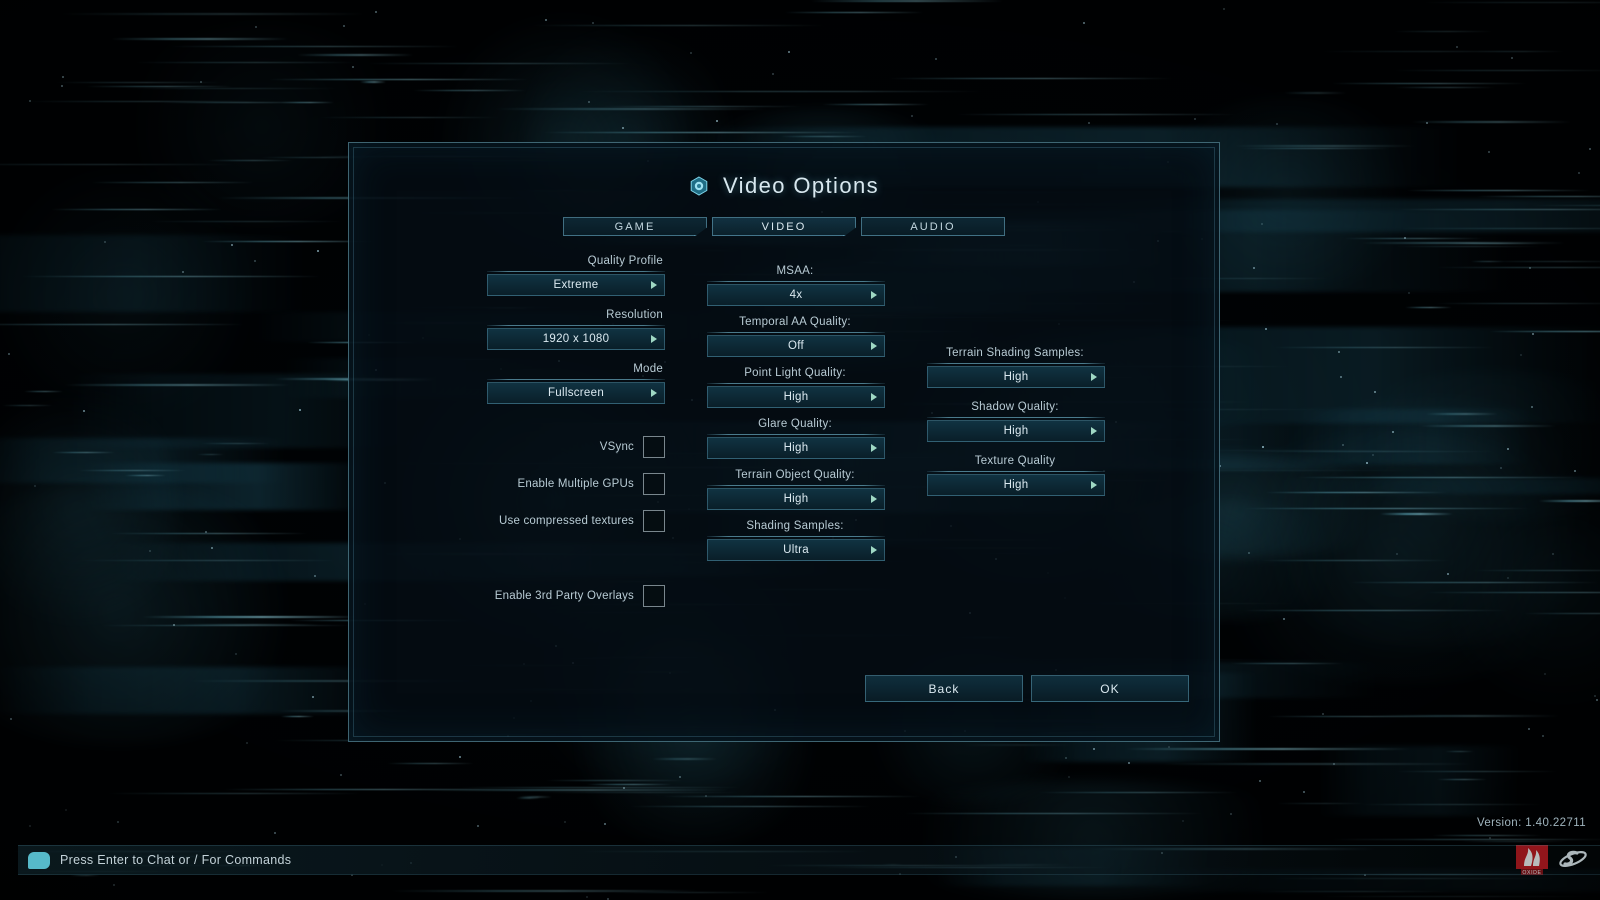  What do you see at coordinates (795, 424) in the screenshot?
I see `setting-label: Glare Quality:` at bounding box center [795, 424].